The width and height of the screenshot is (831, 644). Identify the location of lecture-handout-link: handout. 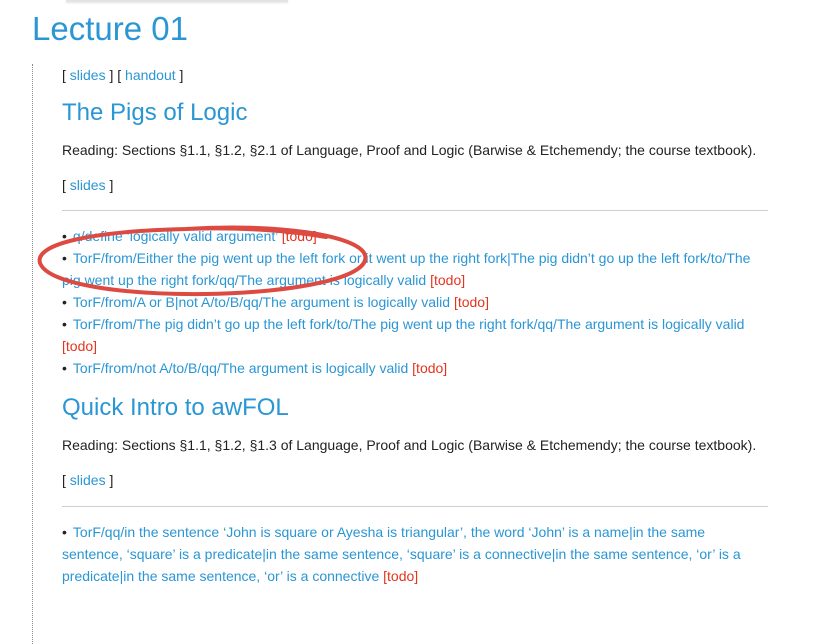
(150, 75).